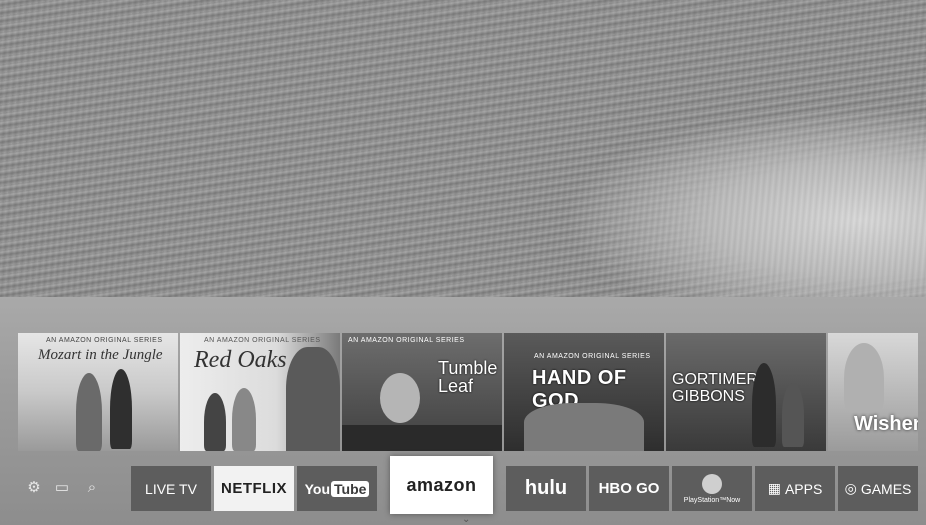 The width and height of the screenshot is (926, 525). What do you see at coordinates (260, 392) in the screenshot?
I see `featured-tile-red-oaks: AN AMAZON ORIGINAL SERIES Red Oaks` at bounding box center [260, 392].